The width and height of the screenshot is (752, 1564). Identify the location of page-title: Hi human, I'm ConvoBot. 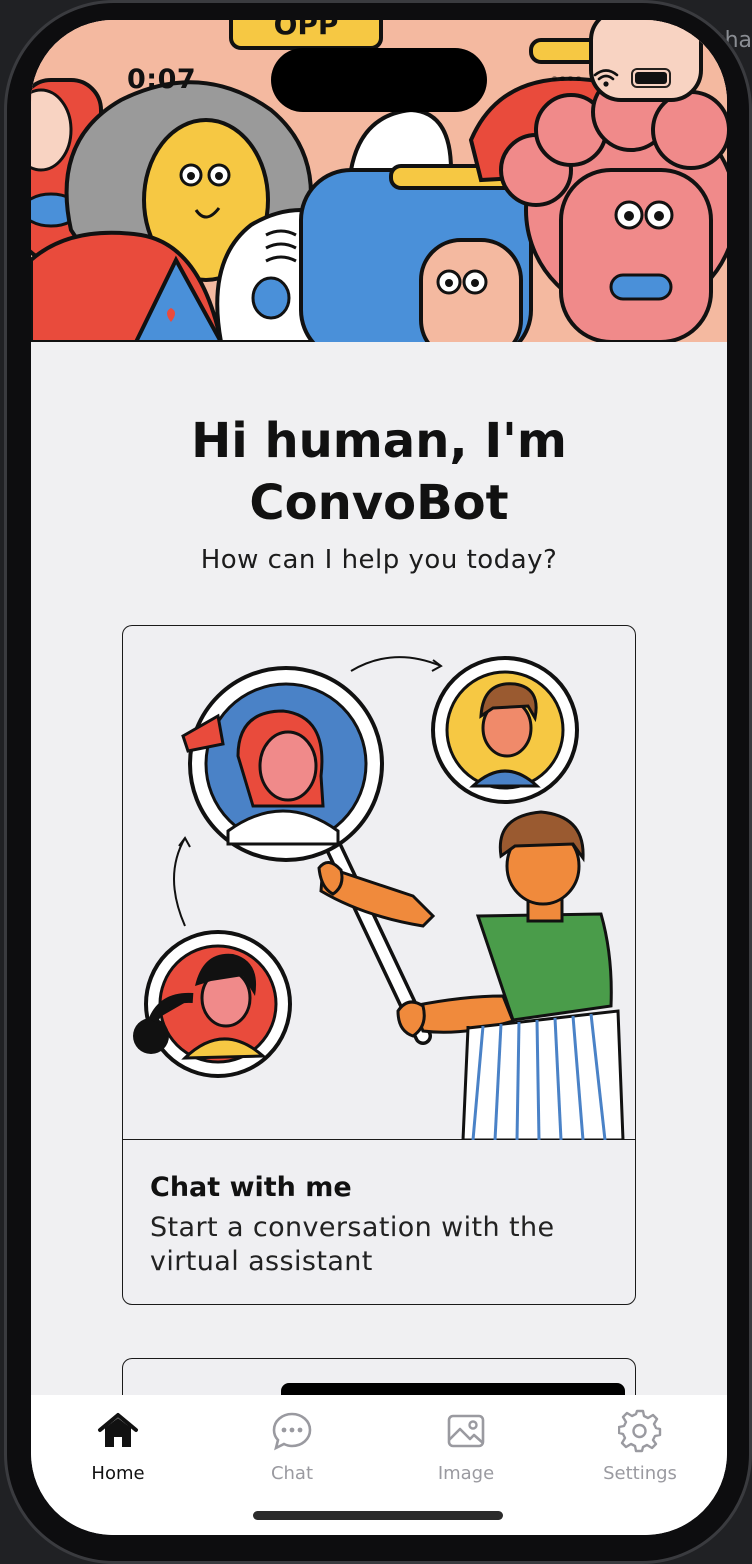
(379, 472).